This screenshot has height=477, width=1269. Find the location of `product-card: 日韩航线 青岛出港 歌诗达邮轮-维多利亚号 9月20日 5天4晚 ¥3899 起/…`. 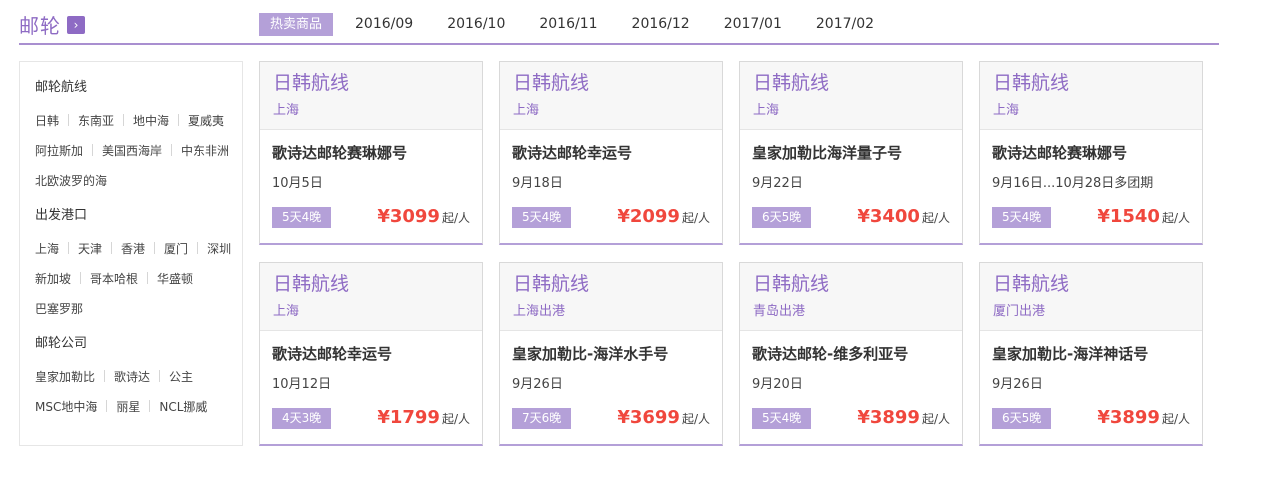

product-card: 日韩航线 青岛出港 歌诗达邮轮-维多利亚号 9月20日 5天4晚 ¥3899 起/… is located at coordinates (851, 354).